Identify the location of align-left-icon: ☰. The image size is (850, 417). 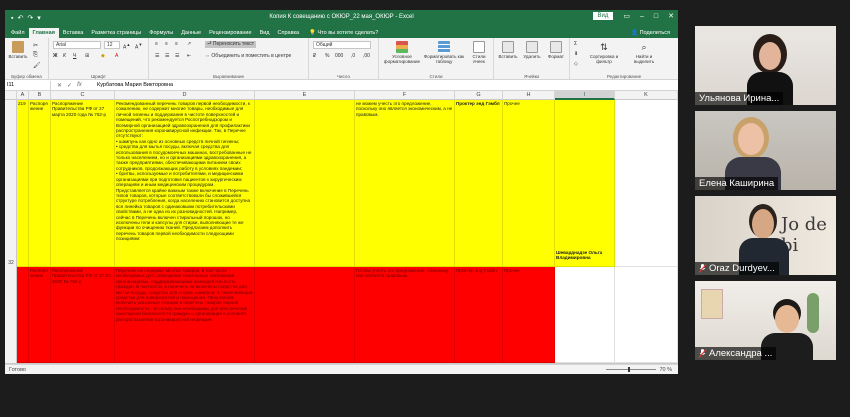
(157, 56).